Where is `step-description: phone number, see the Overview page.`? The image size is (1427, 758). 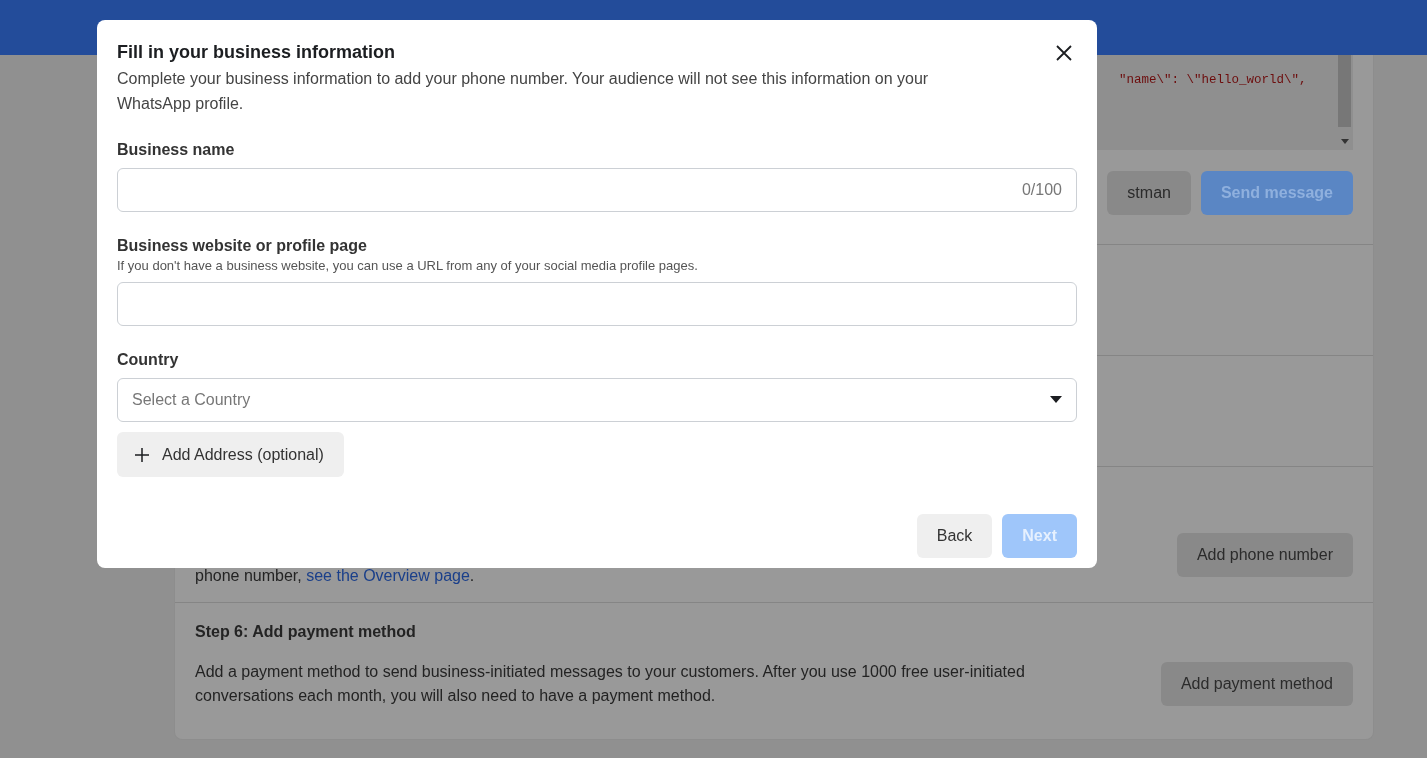 step-description: phone number, see the Overview page. is located at coordinates (335, 576).